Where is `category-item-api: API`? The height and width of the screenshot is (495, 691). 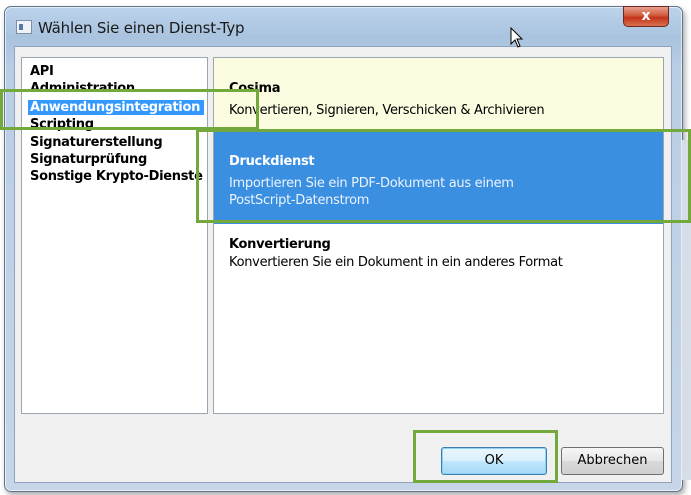 category-item-api: API is located at coordinates (42, 71).